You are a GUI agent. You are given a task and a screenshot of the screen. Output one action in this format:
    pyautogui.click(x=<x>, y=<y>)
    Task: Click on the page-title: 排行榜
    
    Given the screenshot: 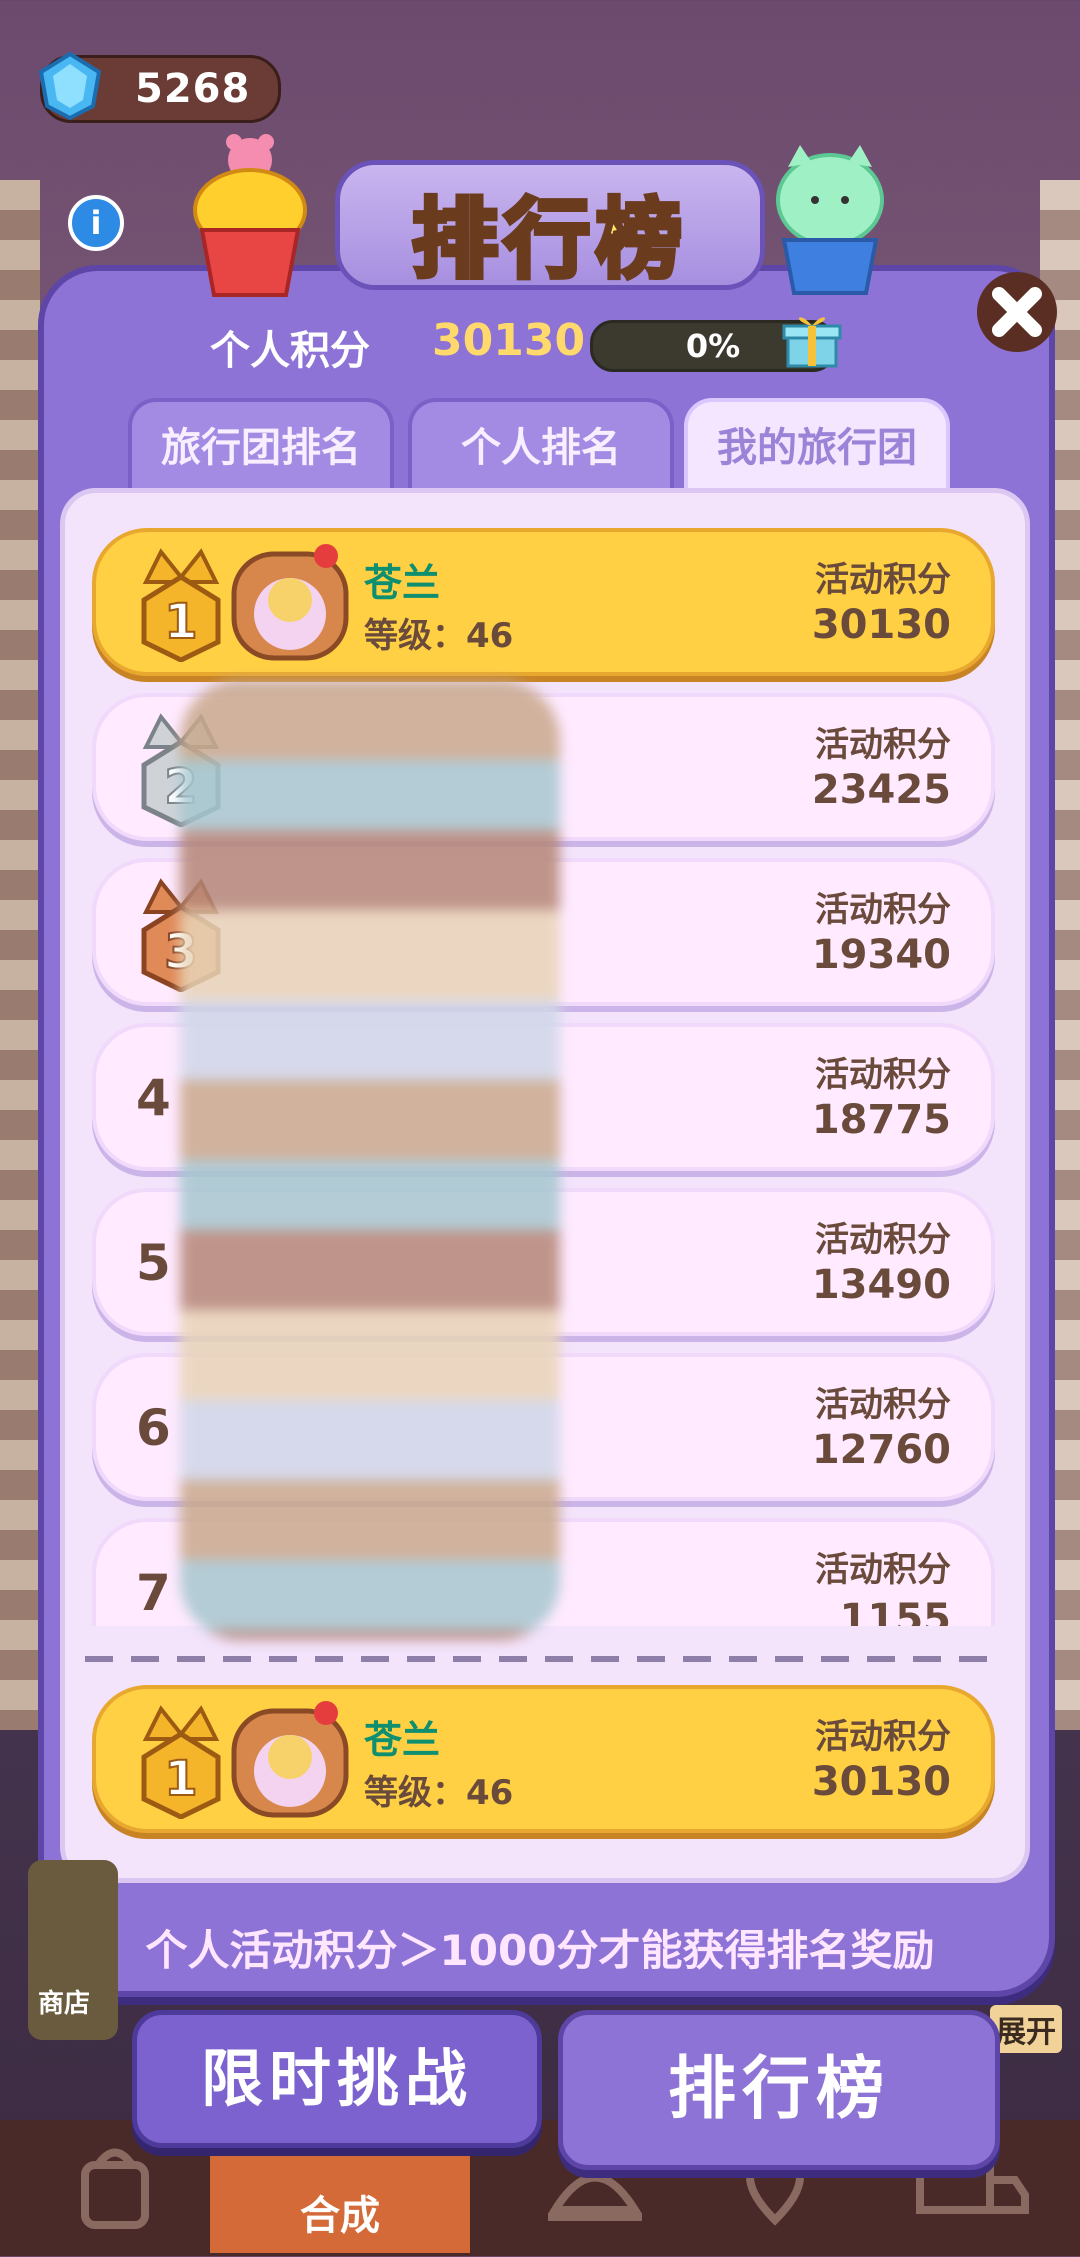 What is the action you would take?
    pyautogui.click(x=549, y=240)
    